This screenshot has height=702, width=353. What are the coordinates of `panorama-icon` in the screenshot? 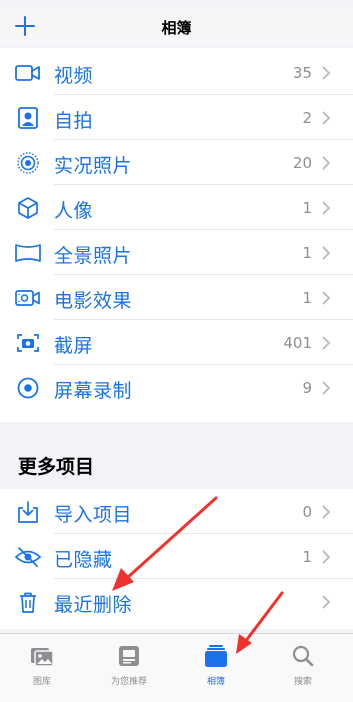 It's located at (28, 253).